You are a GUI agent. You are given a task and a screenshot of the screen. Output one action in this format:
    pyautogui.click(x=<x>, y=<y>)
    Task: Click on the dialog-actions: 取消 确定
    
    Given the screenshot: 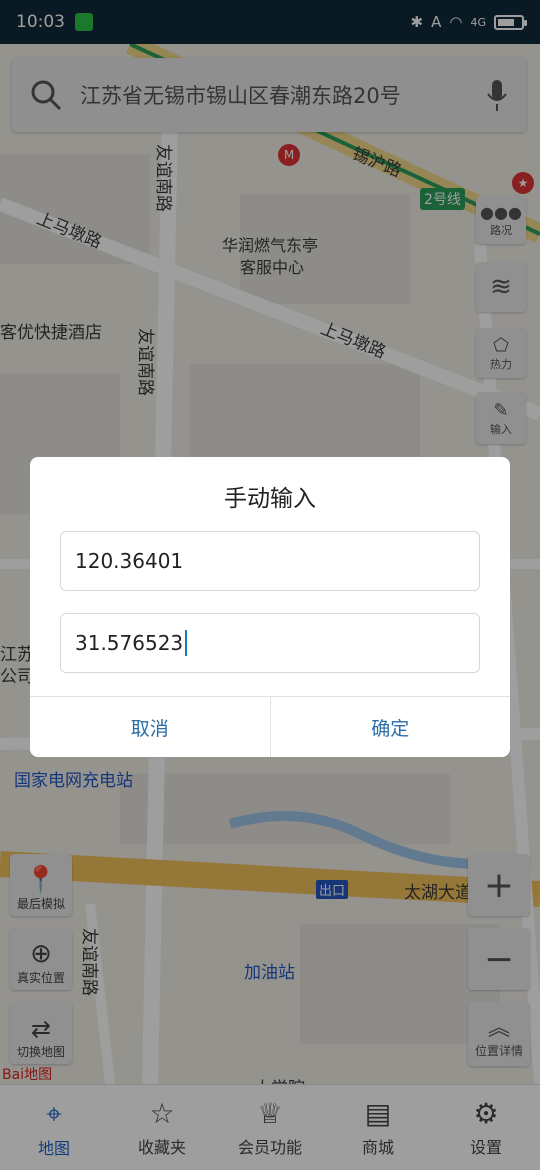 What is the action you would take?
    pyautogui.click(x=270, y=726)
    